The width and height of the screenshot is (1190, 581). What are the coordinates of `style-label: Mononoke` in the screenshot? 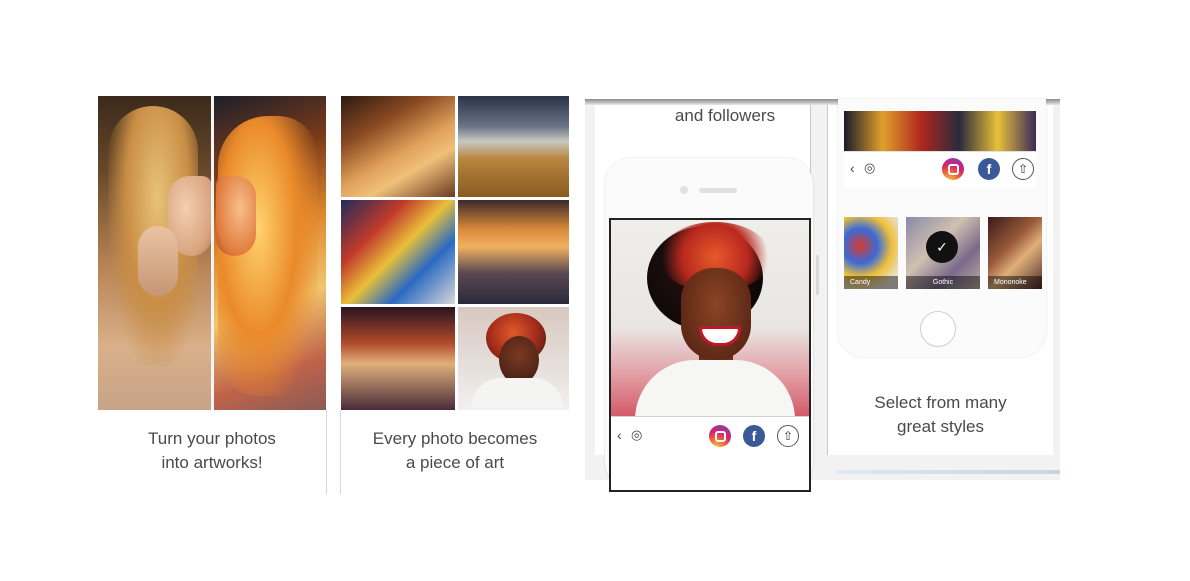 It's located at (1015, 282).